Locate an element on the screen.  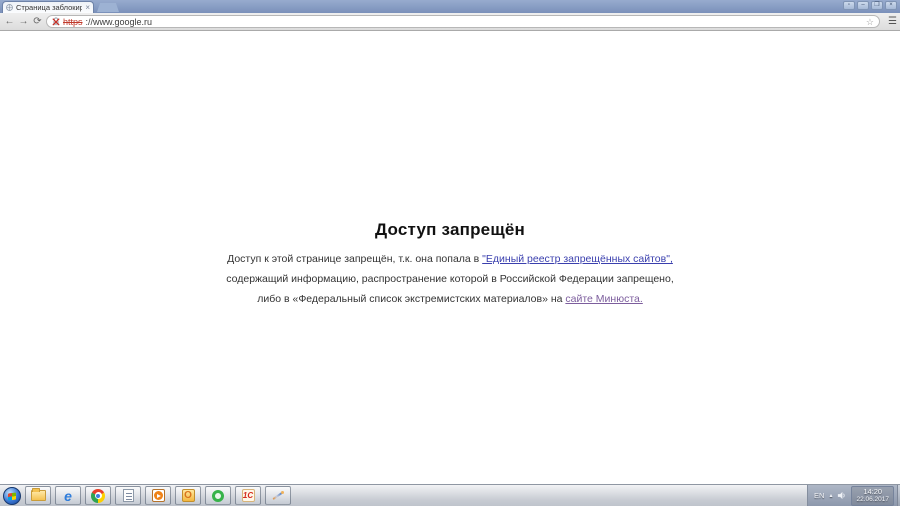
restore-button: ❐ is located at coordinates (877, 5).